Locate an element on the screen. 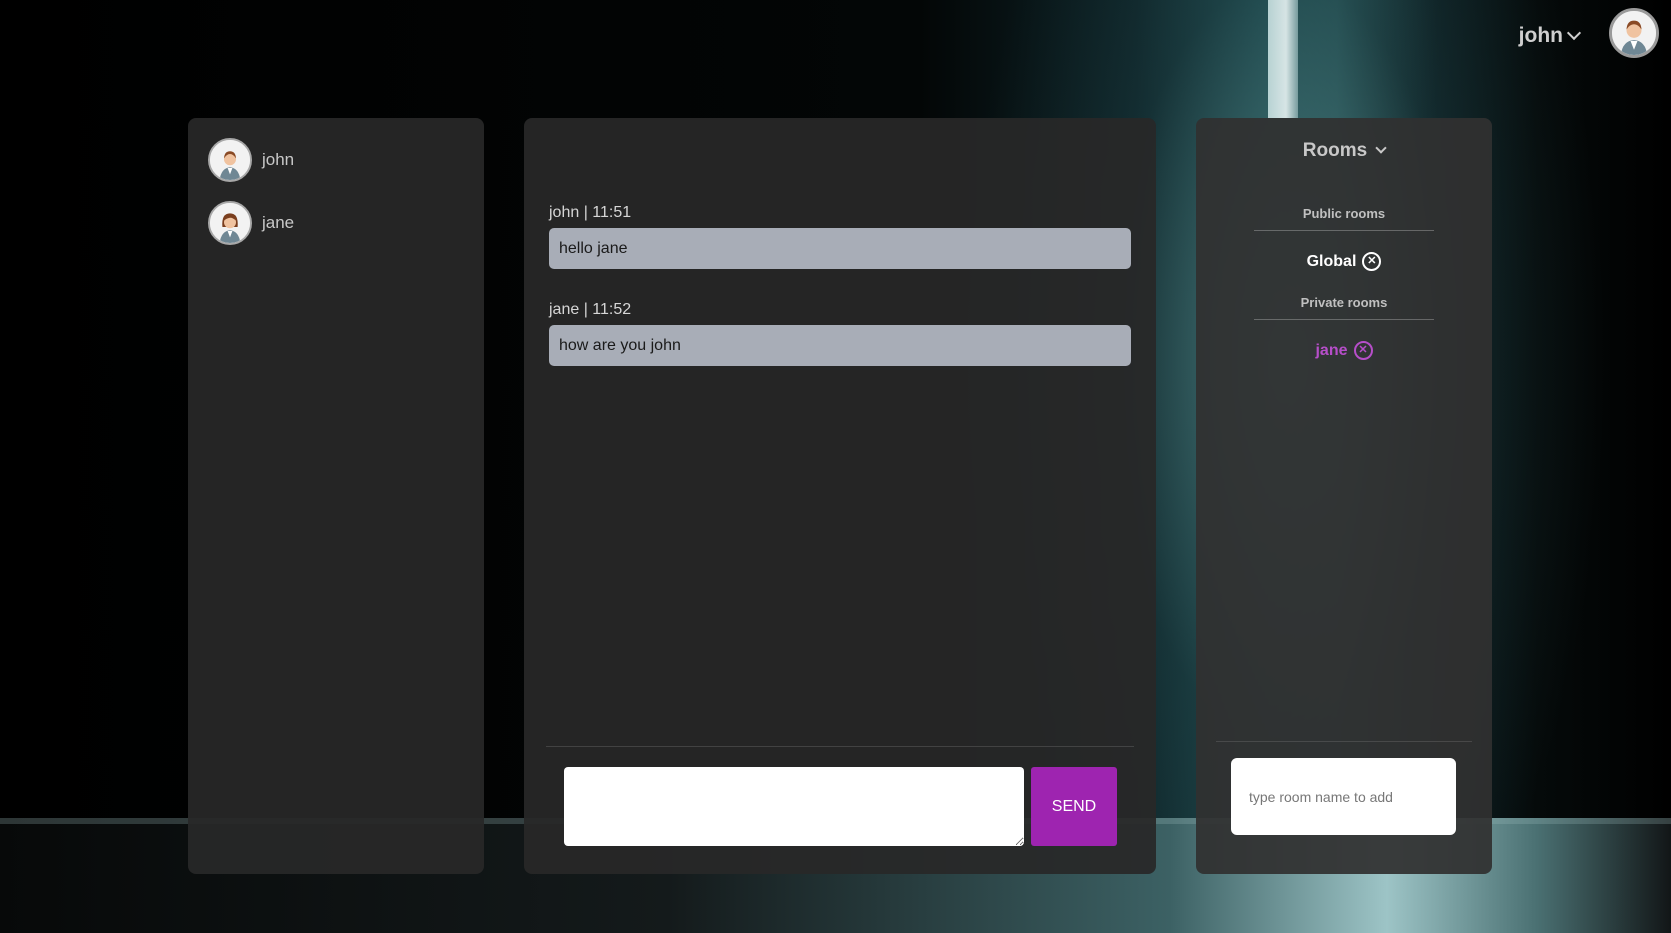  chat-message: john | 11:51 hello jane is located at coordinates (840, 236).